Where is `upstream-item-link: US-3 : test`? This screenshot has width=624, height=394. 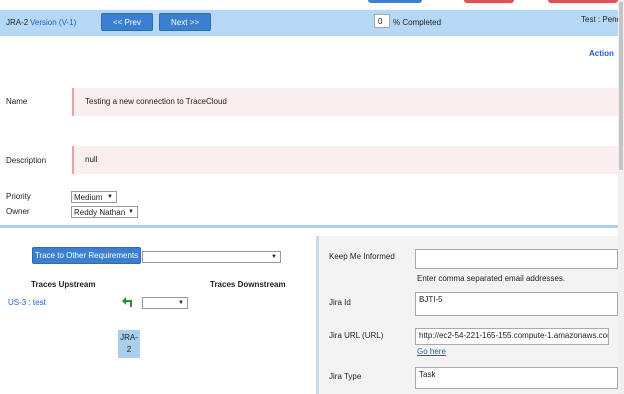 upstream-item-link: US-3 : test is located at coordinates (27, 302).